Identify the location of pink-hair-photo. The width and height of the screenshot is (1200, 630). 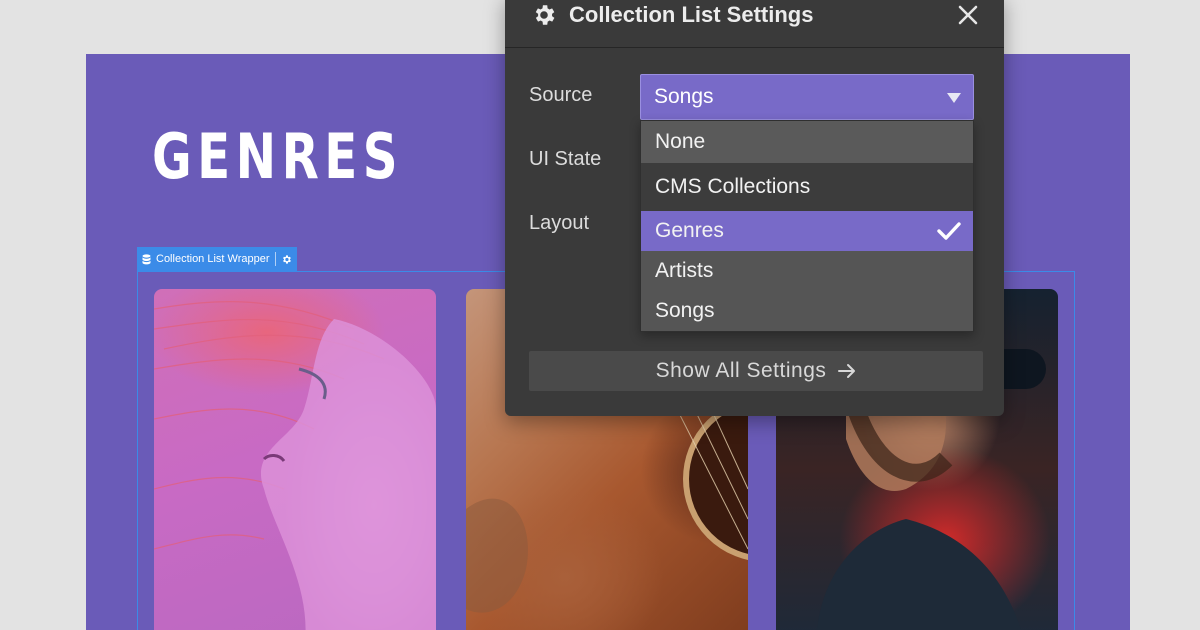
(295, 465).